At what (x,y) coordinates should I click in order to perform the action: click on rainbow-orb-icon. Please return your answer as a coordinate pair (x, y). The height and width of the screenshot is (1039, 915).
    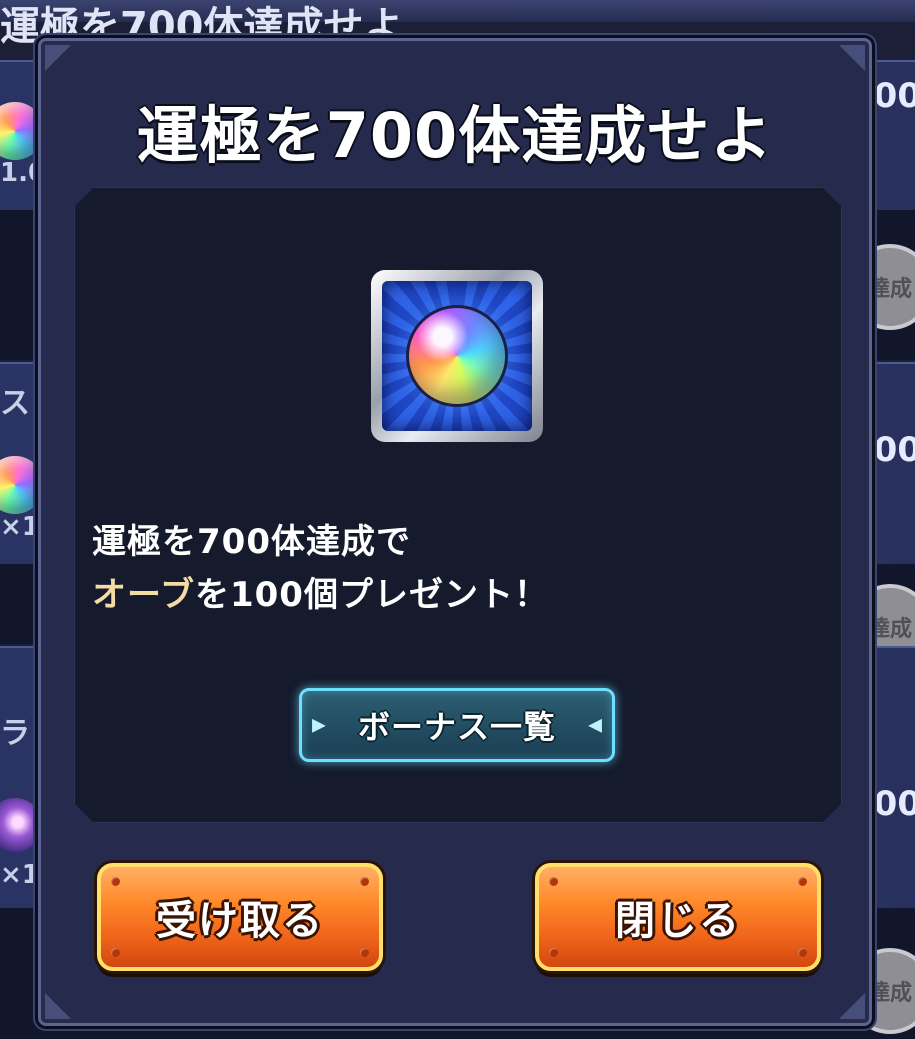
    Looking at the image, I should click on (457, 356).